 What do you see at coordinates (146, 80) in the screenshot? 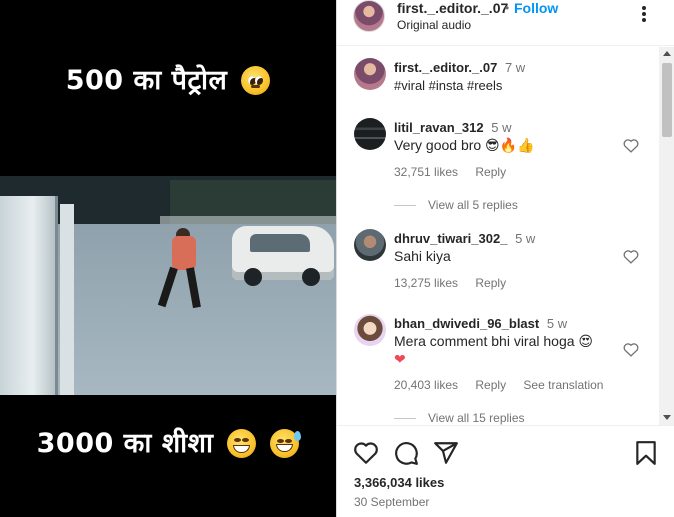
I see `caption-top-text: 500 का पैट्रोल` at bounding box center [146, 80].